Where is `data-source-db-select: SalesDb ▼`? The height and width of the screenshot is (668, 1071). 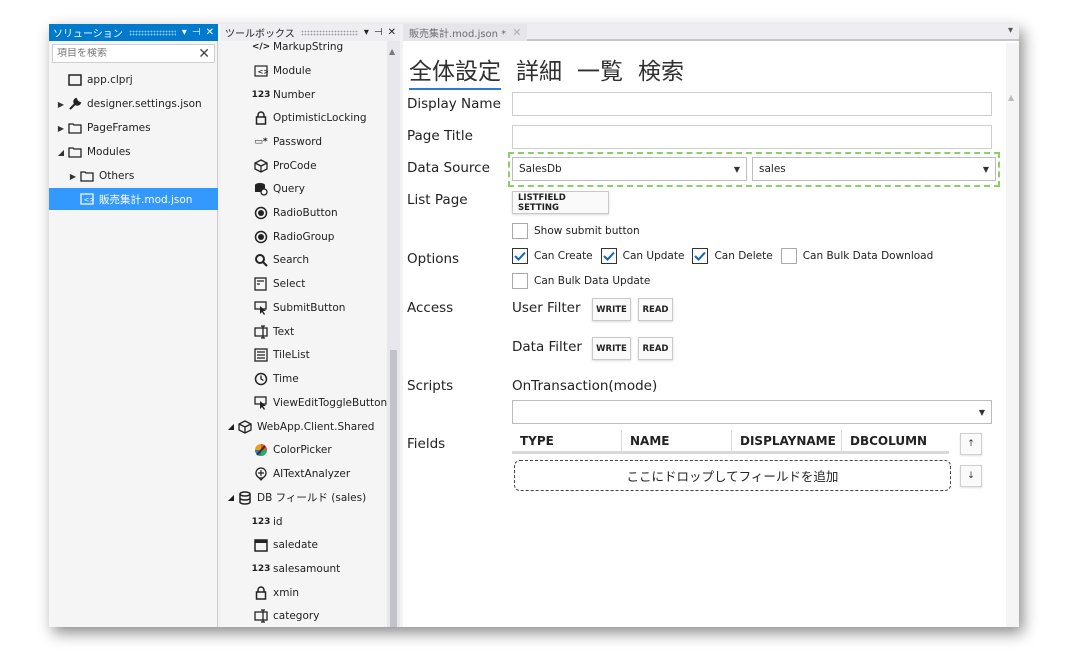 data-source-db-select: SalesDb ▼ is located at coordinates (629, 169).